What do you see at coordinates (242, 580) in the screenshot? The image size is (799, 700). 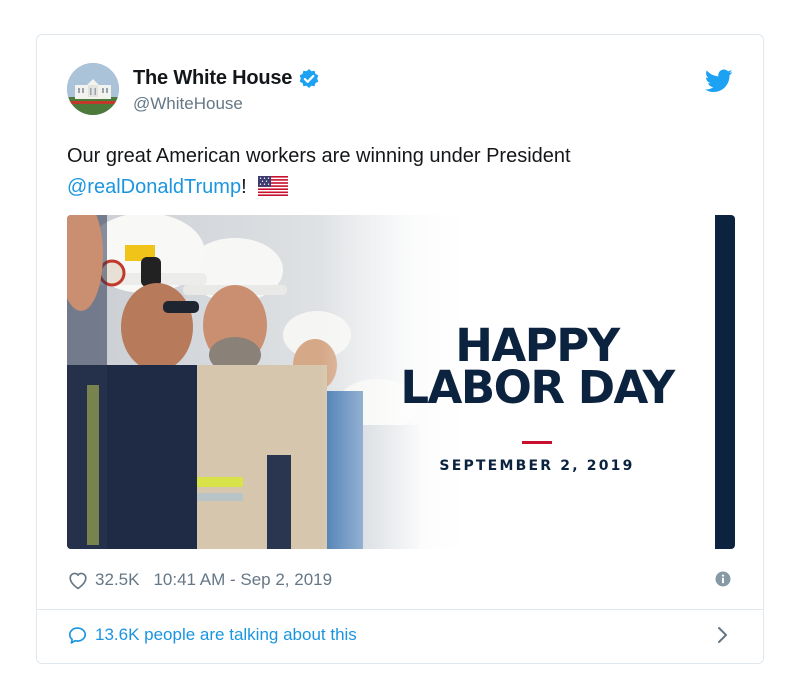 I see `tweet-timestamp: 10:41 AM - Sep 2, 2019` at bounding box center [242, 580].